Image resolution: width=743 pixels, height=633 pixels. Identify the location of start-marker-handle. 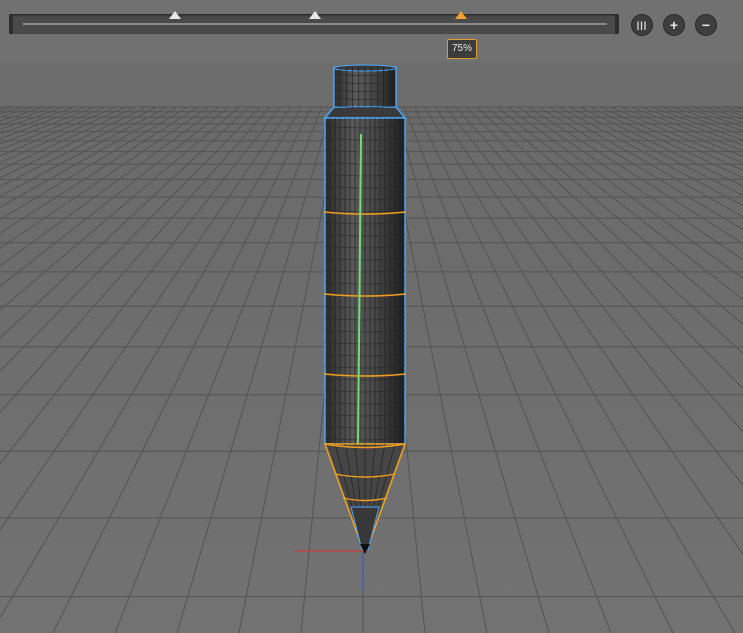
(174, 15).